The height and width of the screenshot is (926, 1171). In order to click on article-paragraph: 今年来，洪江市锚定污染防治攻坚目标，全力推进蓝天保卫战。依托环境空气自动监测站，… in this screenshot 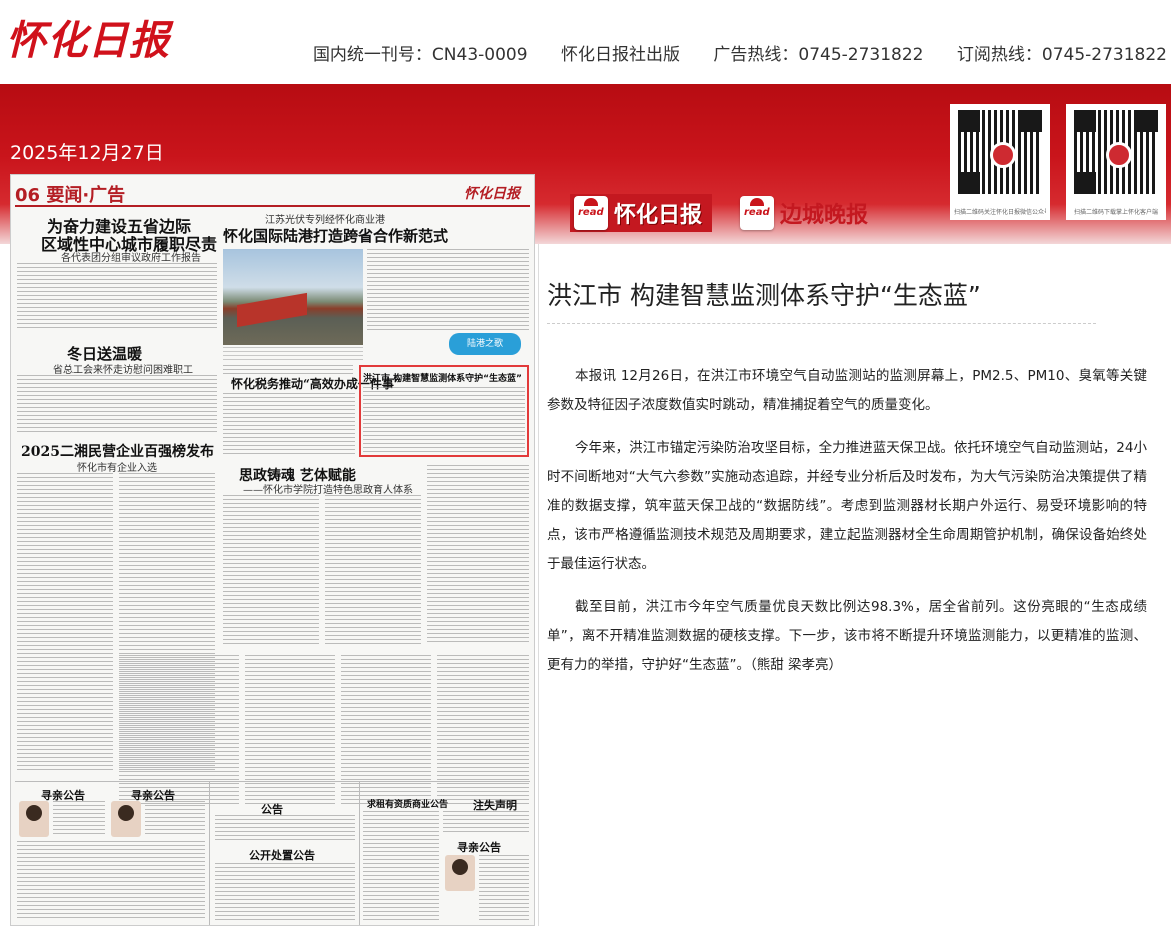, I will do `click(847, 506)`.